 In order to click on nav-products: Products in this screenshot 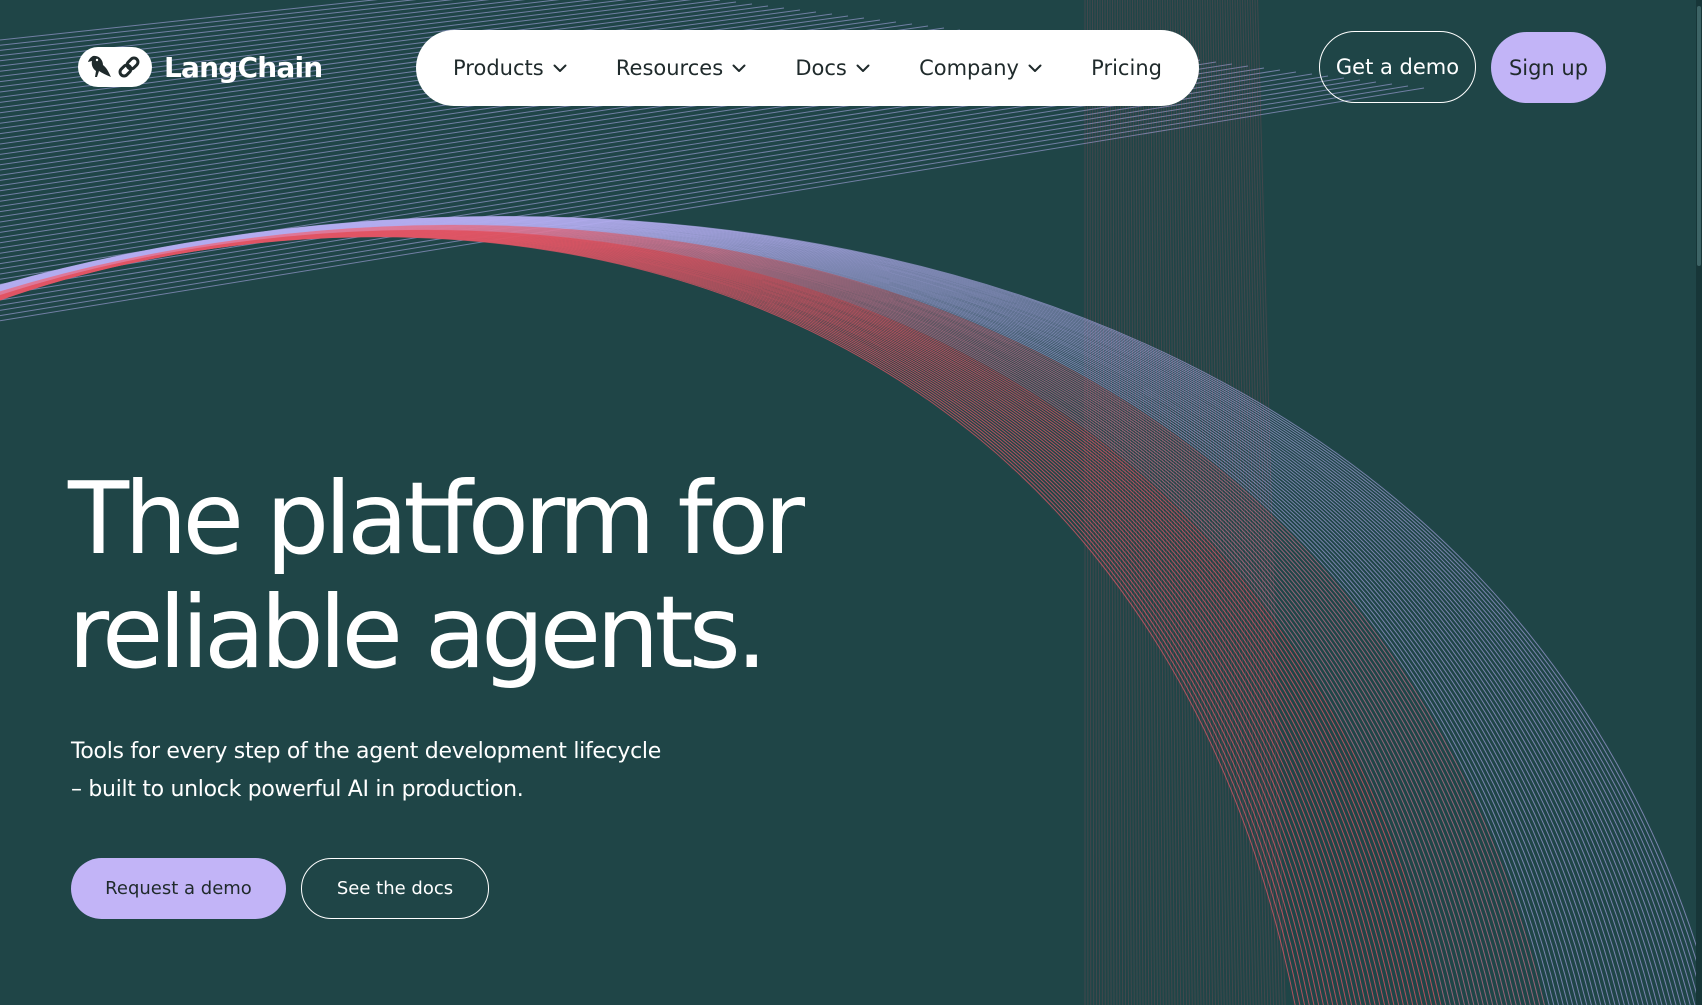, I will do `click(510, 68)`.